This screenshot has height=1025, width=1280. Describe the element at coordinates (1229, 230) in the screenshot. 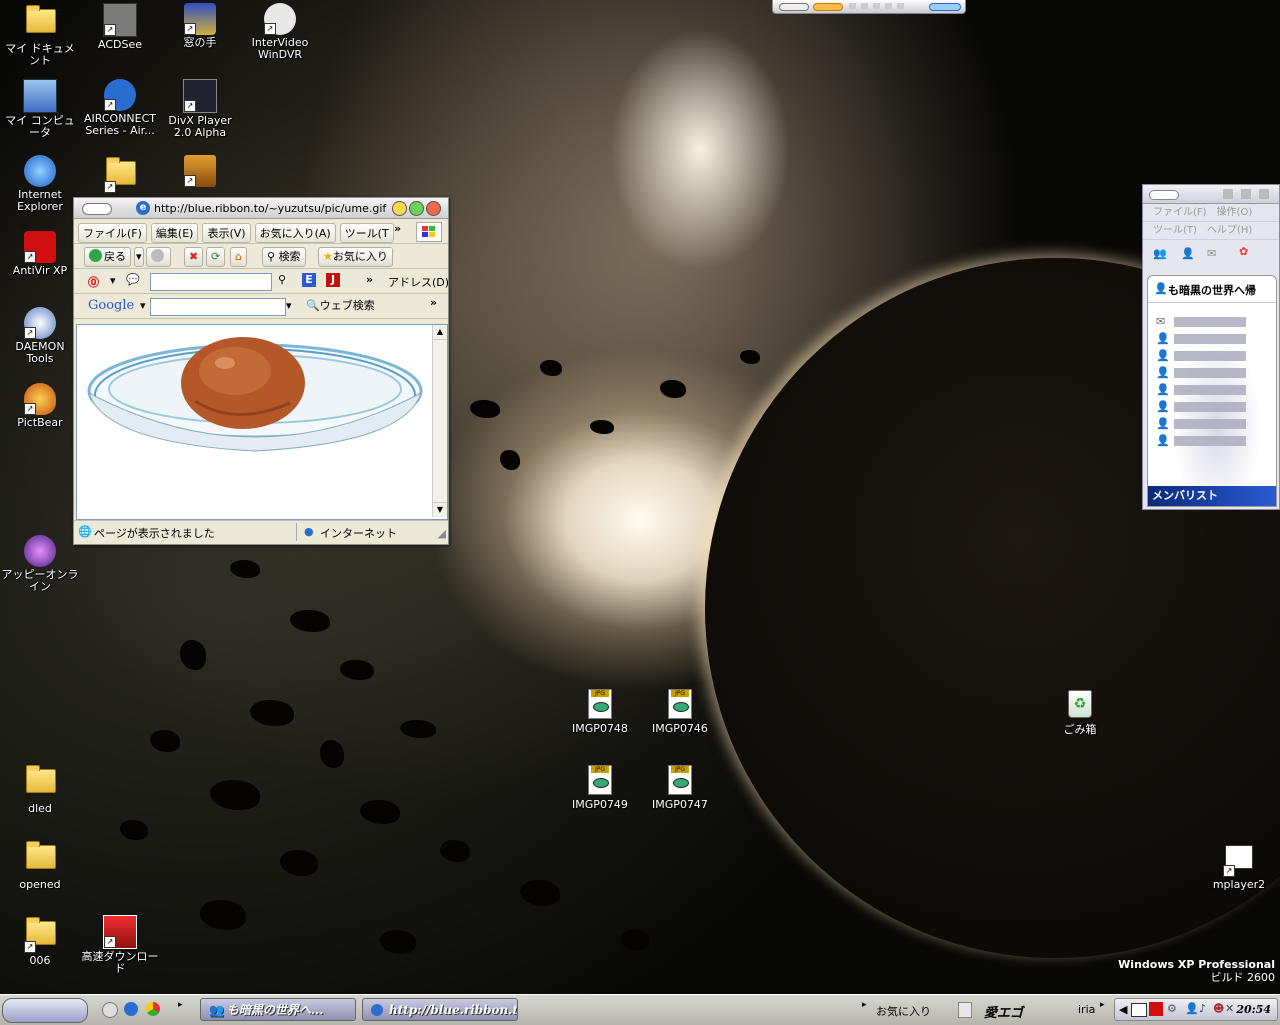

I see `messenger-menu-help: ヘルプ(H)` at that location.